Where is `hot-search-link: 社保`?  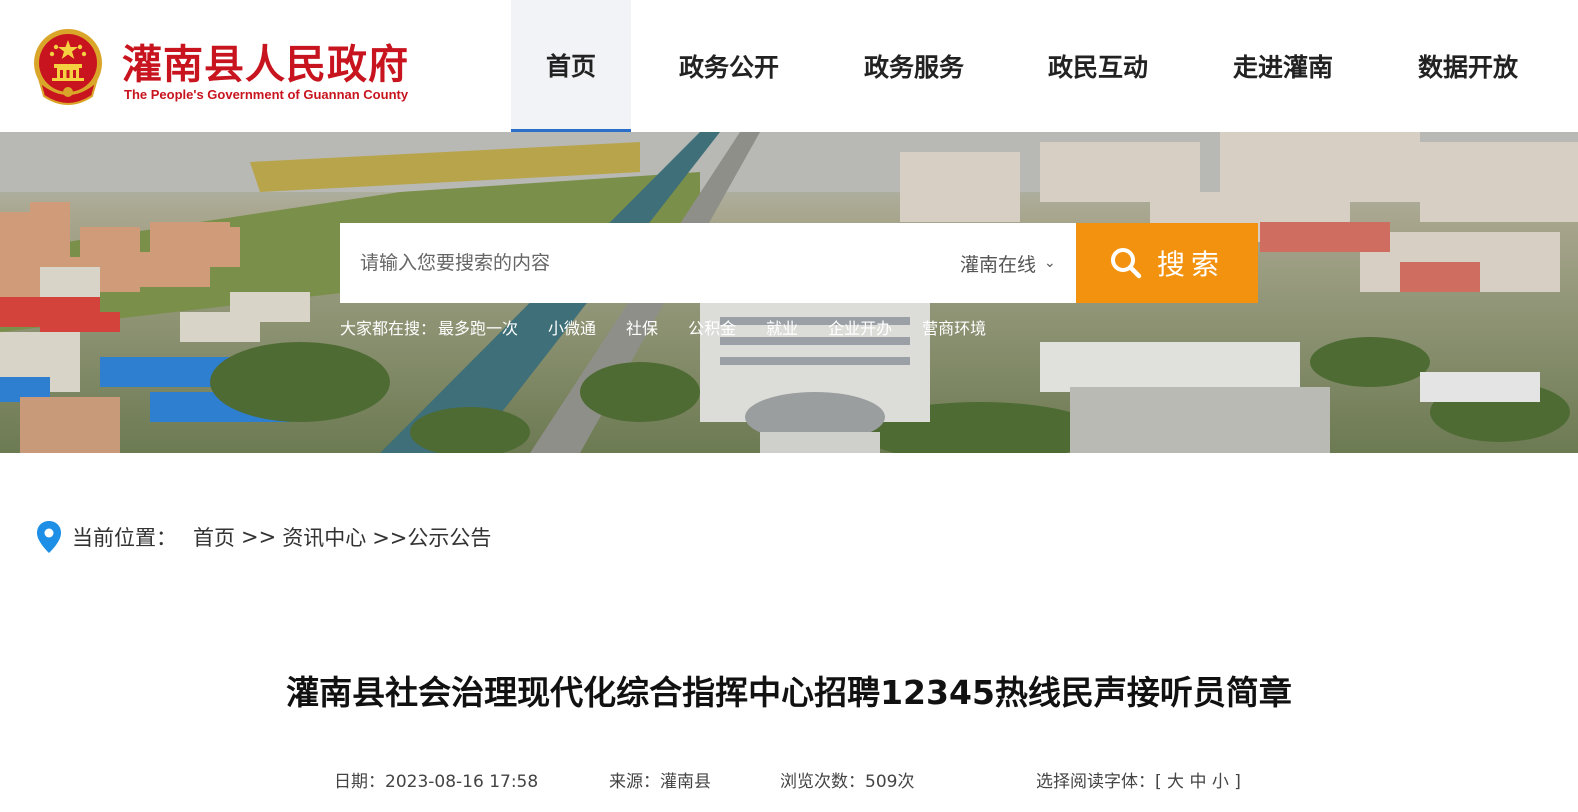
hot-search-link: 社保 is located at coordinates (642, 327).